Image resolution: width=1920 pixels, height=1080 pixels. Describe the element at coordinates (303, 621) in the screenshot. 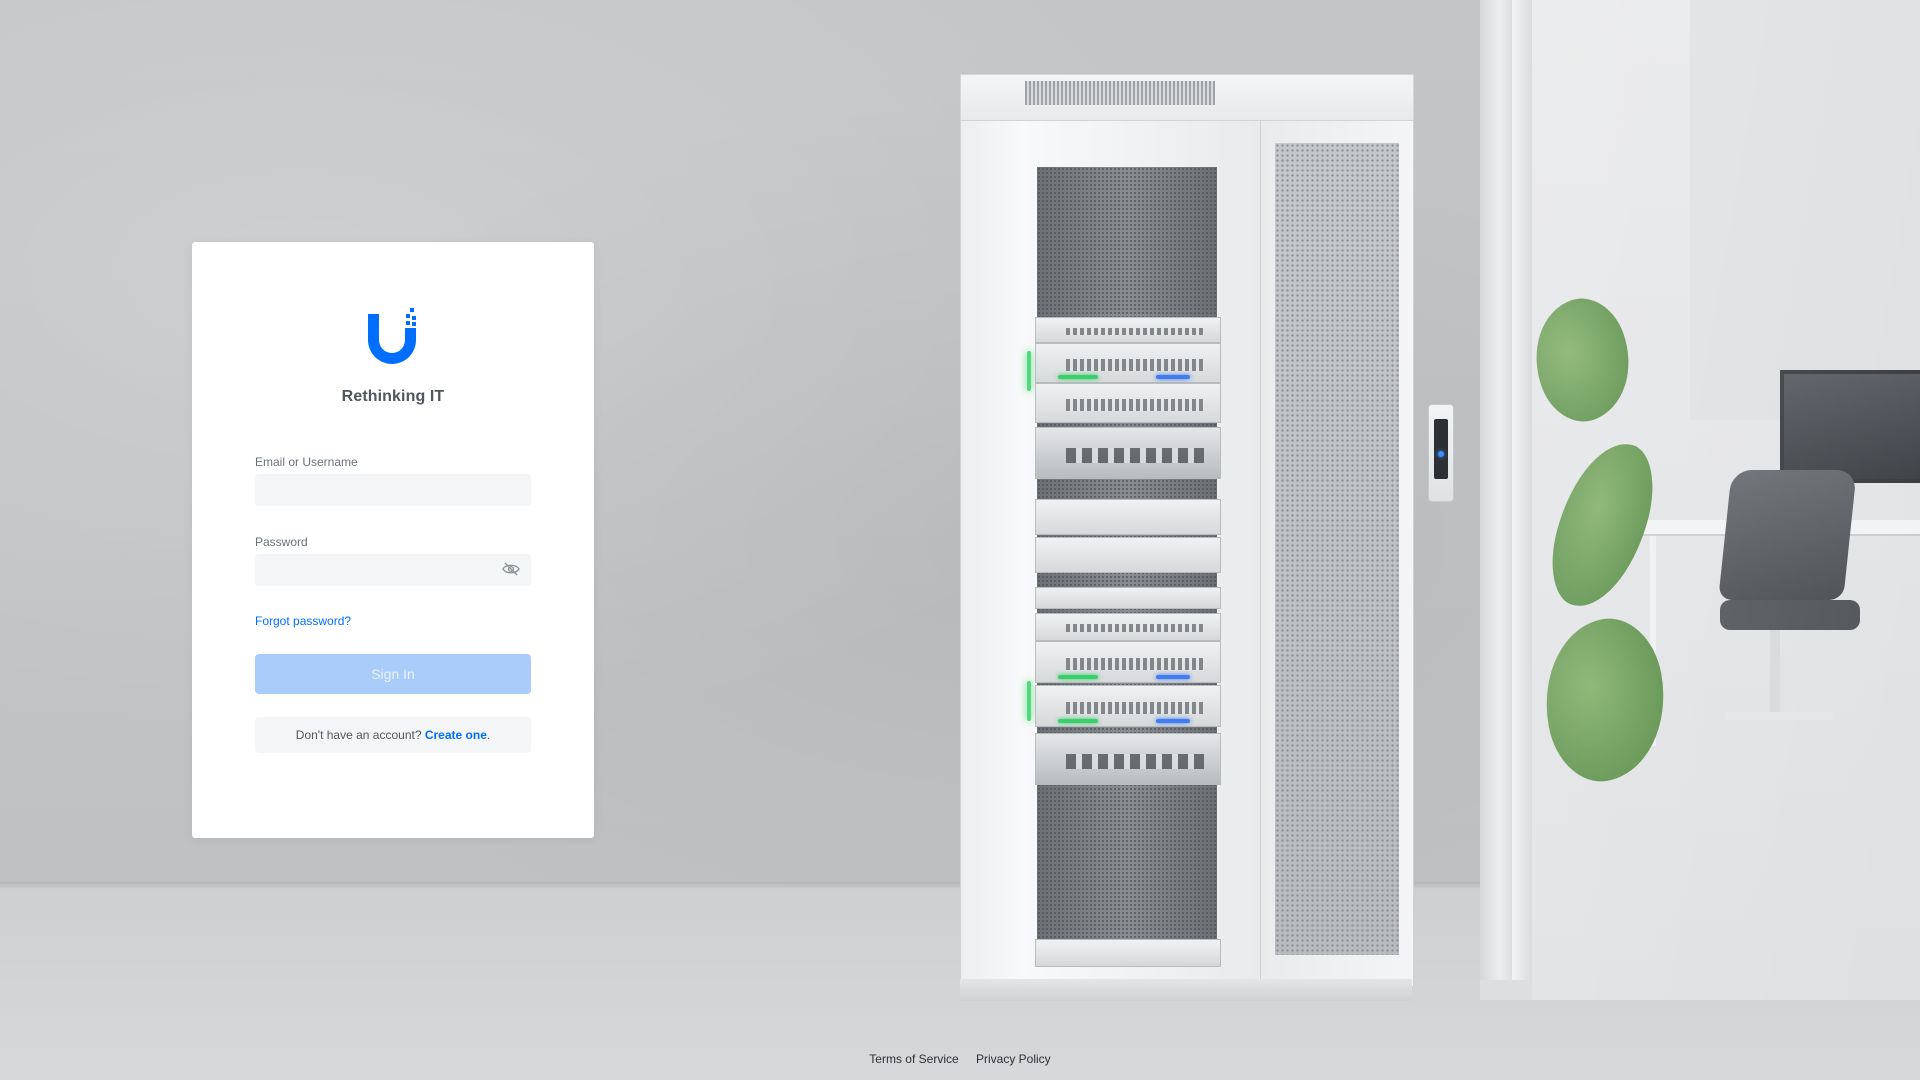

I see `forgot-password-link: Forgot password?` at that location.